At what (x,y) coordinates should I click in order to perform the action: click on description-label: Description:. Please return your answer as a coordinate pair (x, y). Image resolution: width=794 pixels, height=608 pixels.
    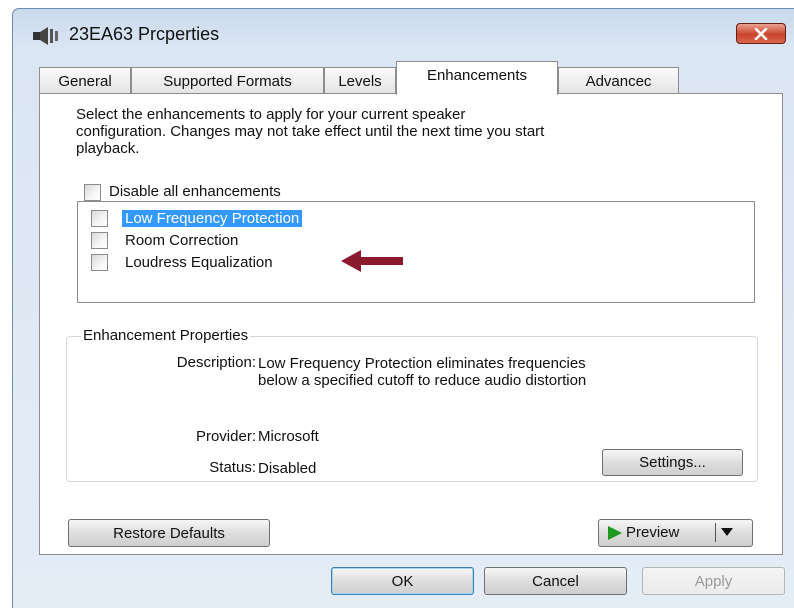
    Looking at the image, I should click on (216, 362).